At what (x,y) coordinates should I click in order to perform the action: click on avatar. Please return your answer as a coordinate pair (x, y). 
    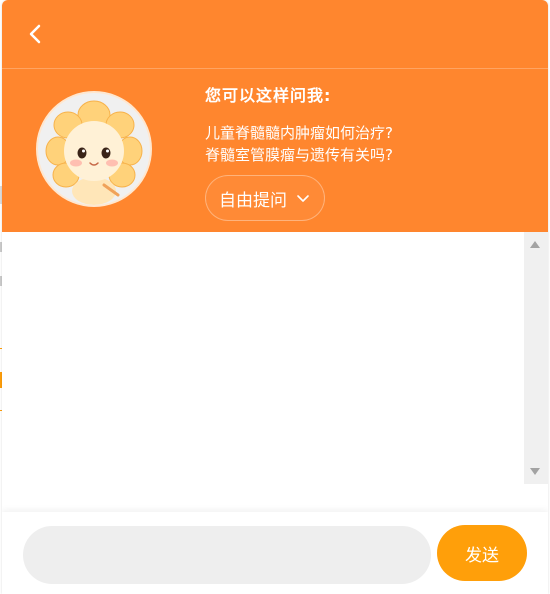
    Looking at the image, I should click on (94, 149).